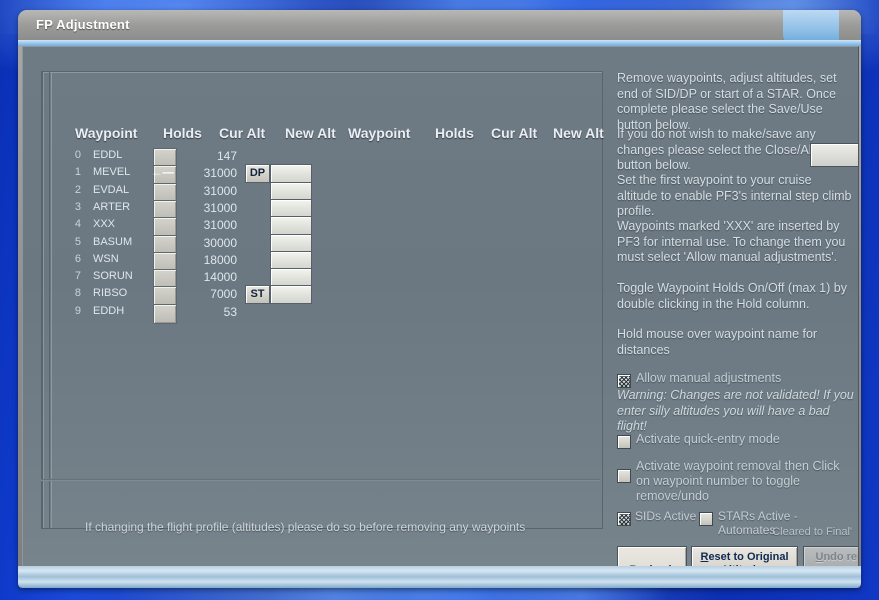  I want to click on waypoint-number: 3, so click(72, 207).